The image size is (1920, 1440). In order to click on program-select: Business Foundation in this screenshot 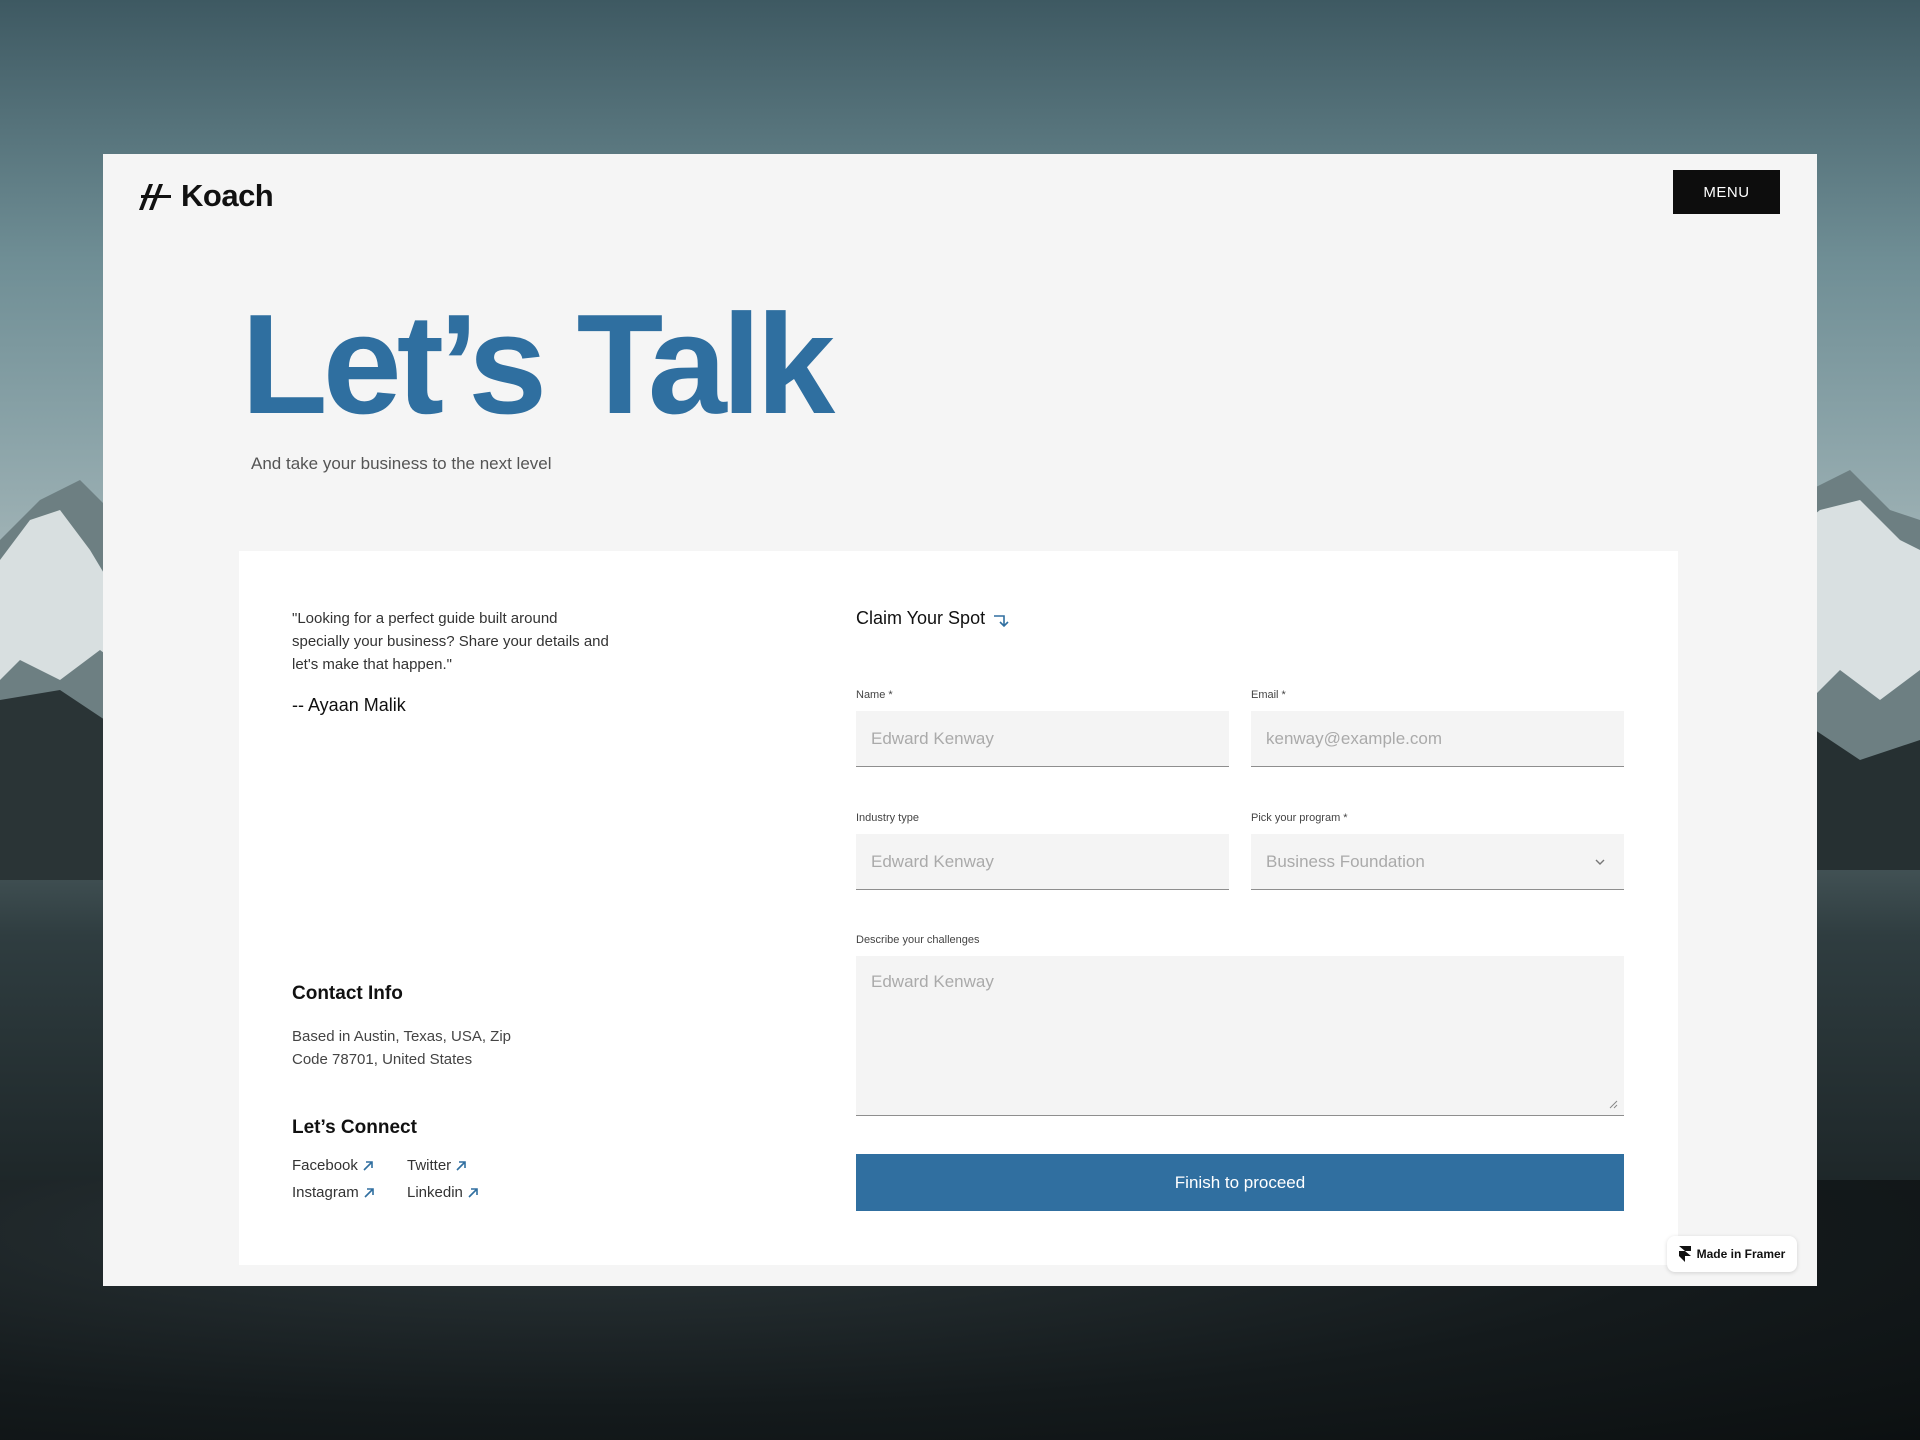, I will do `click(1437, 862)`.